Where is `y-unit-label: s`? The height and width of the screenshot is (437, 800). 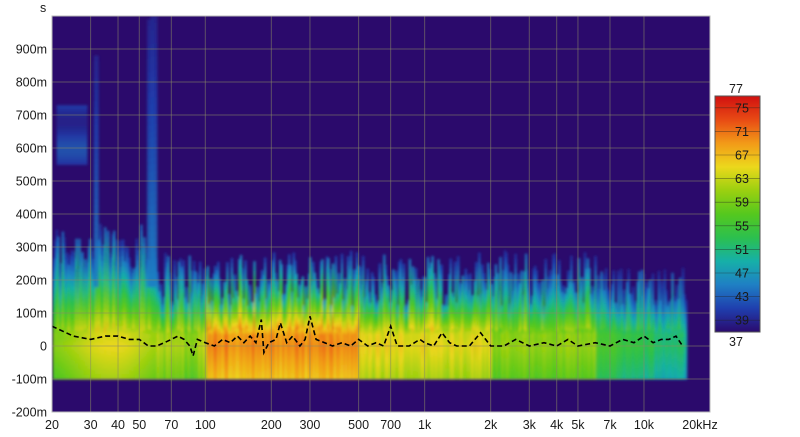 y-unit-label: s is located at coordinates (43, 8).